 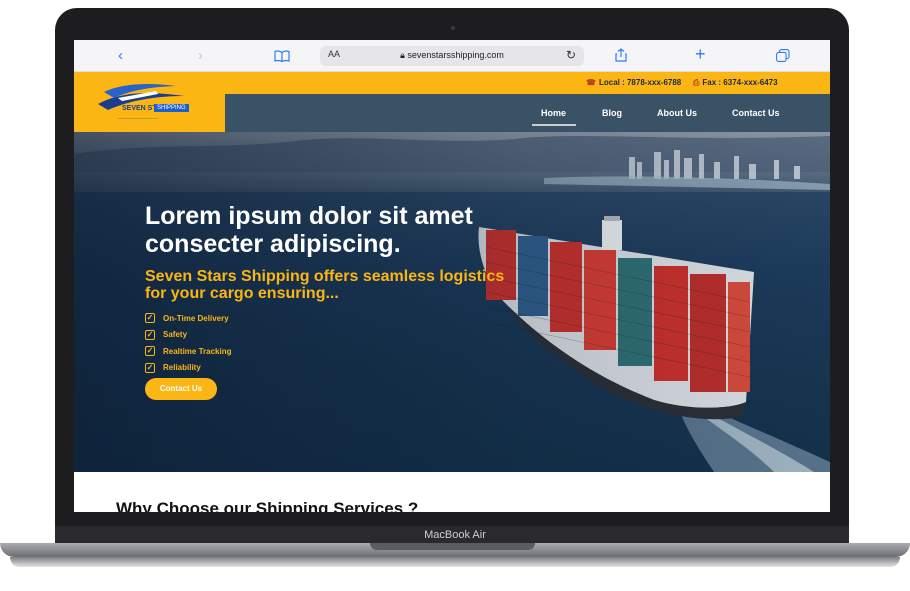 I want to click on nav-blog: Blog, so click(x=612, y=113).